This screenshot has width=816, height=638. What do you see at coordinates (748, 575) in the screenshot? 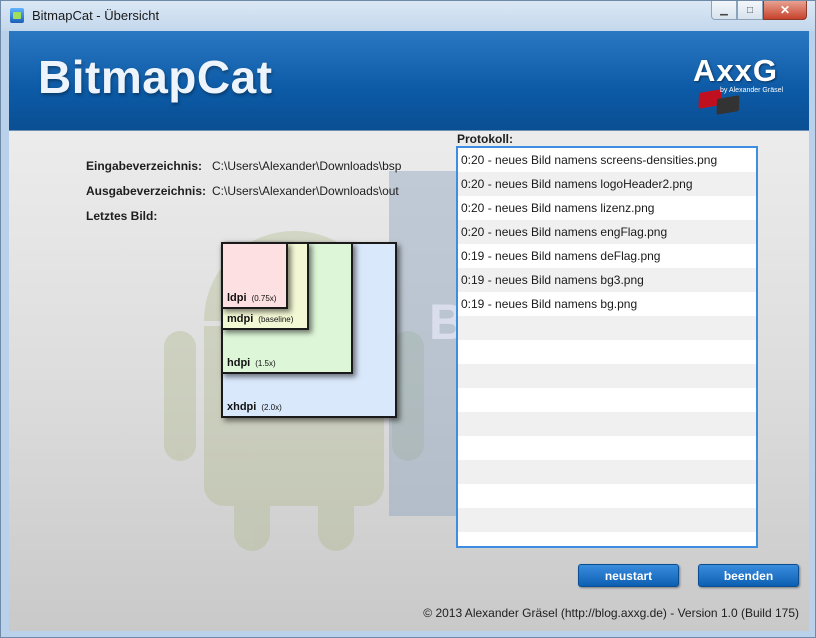
I see `exit-button: beenden` at bounding box center [748, 575].